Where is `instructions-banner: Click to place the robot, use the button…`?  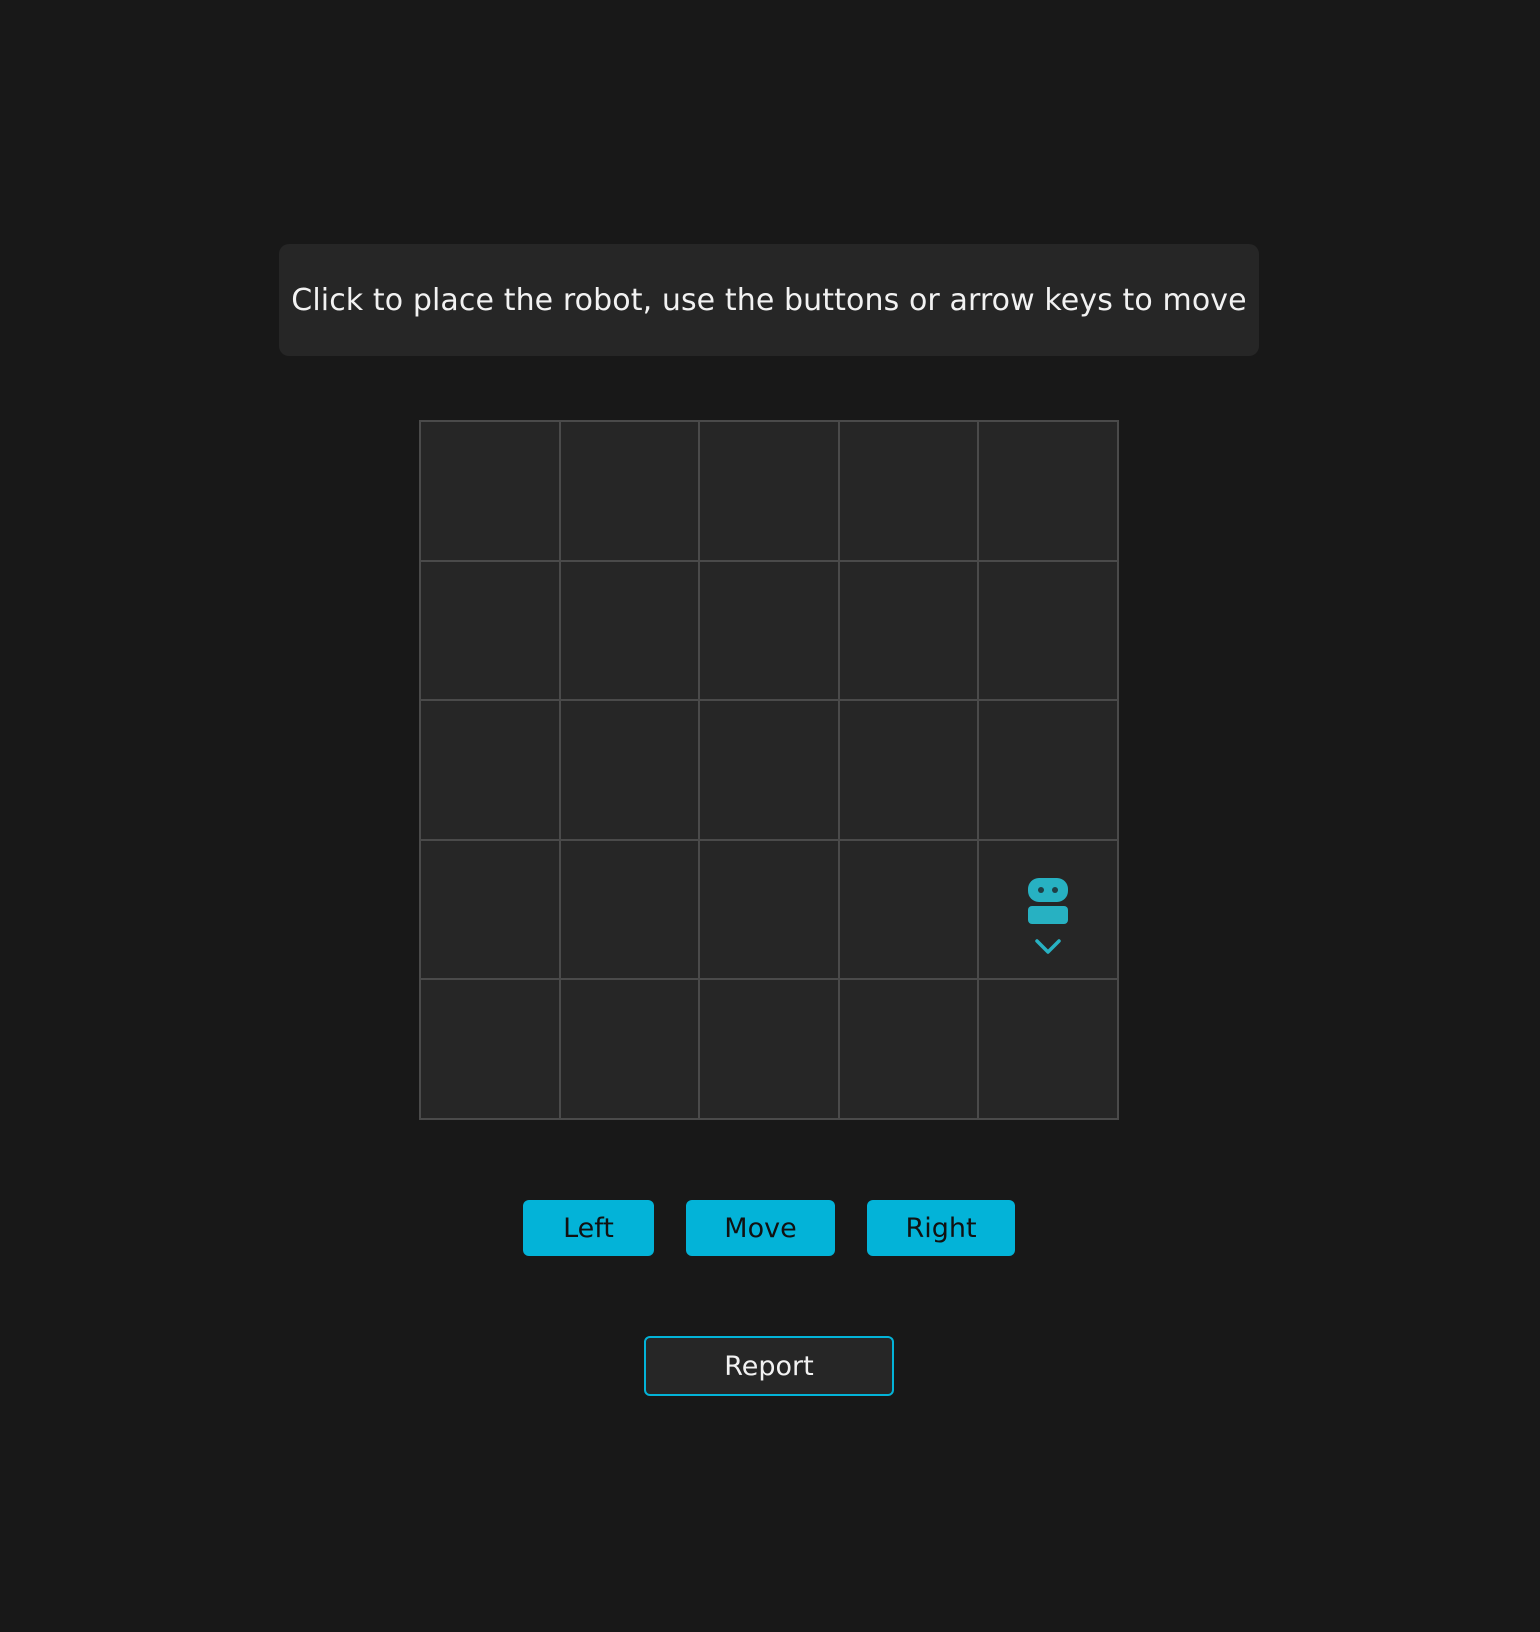
instructions-banner: Click to place the robot, use the button… is located at coordinates (769, 300).